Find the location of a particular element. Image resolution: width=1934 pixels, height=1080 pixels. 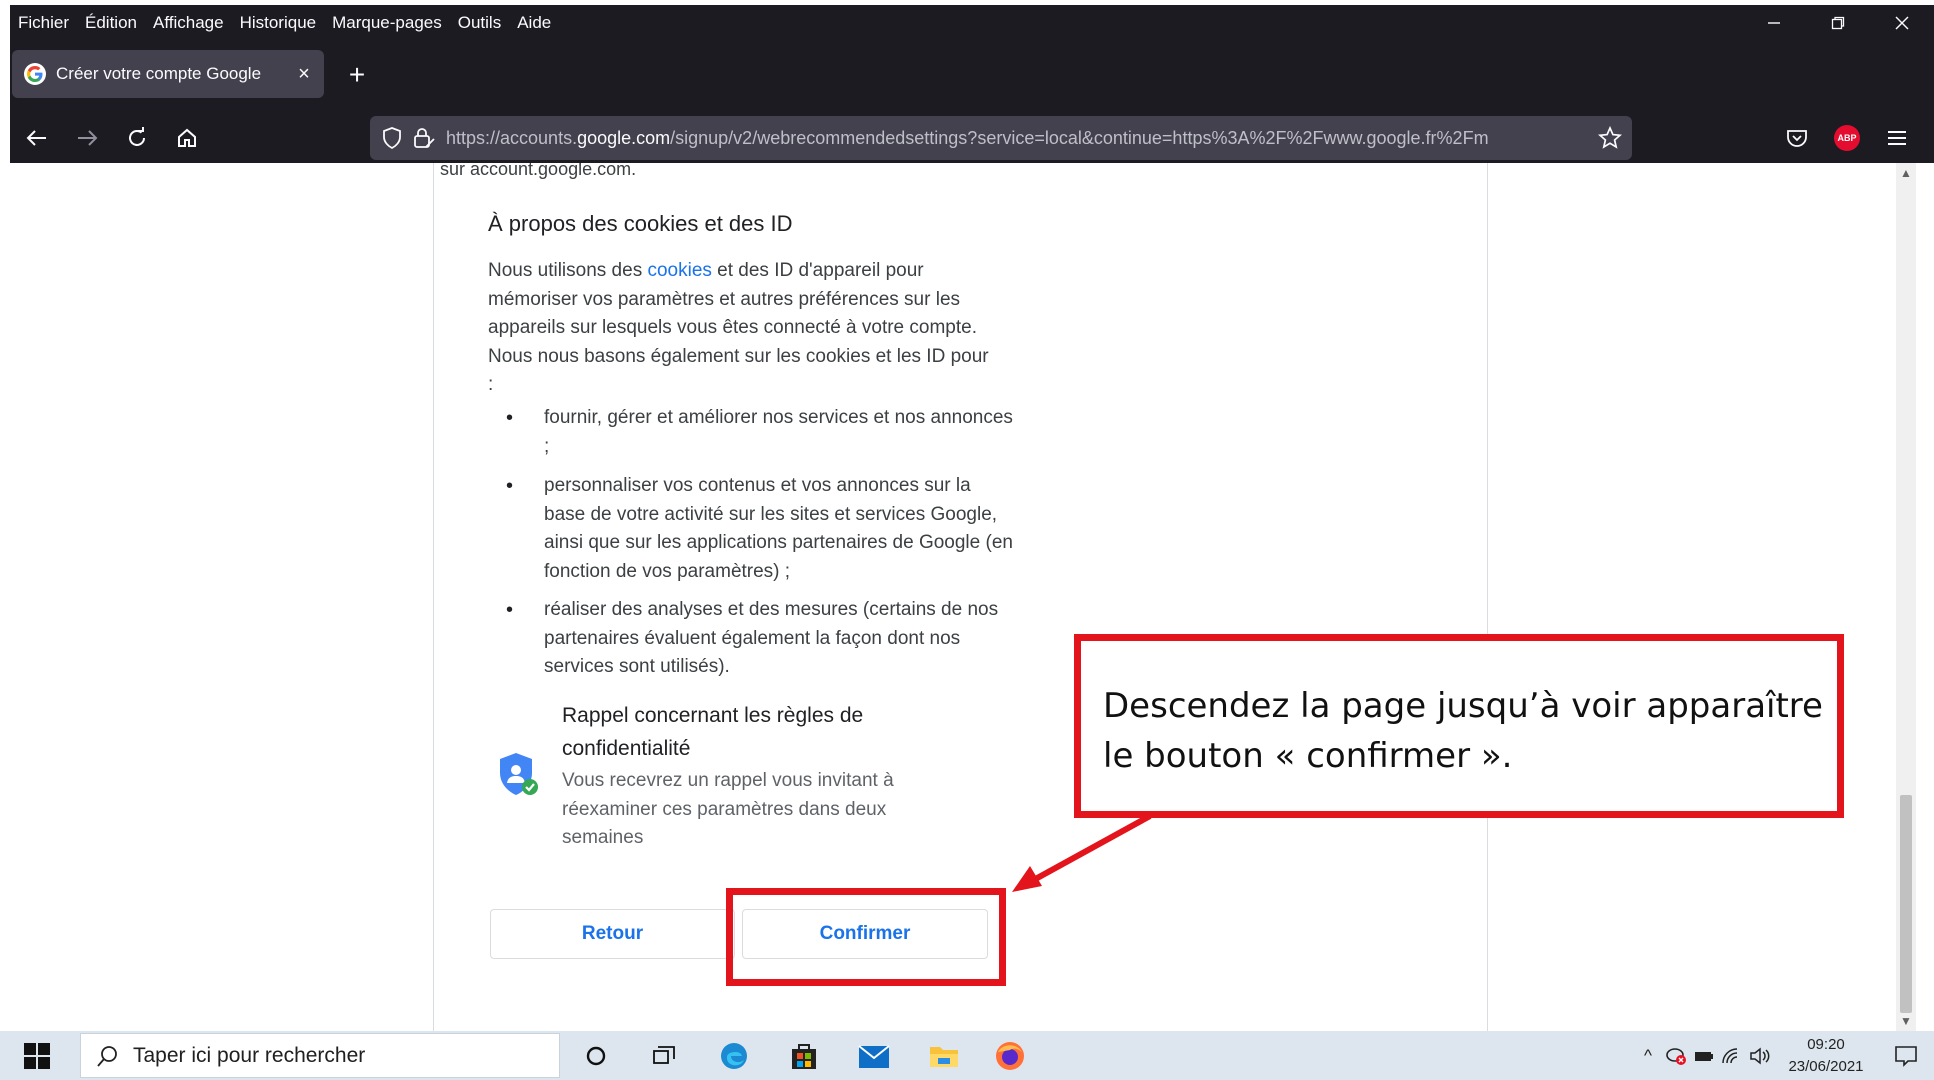

system-tray: ^ 09:20 23/06/2021 is located at coordinates (1784, 1055).